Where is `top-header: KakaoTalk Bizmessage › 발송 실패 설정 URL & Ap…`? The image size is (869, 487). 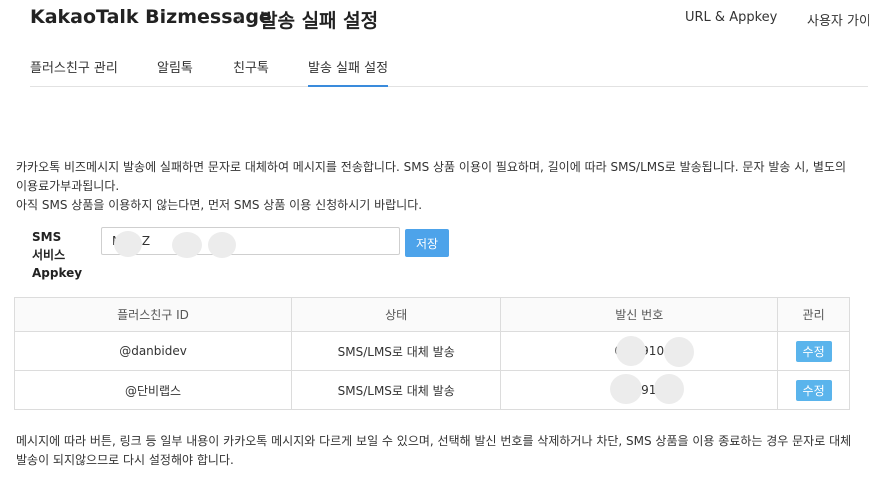
top-header: KakaoTalk Bizmessage › 발송 실패 설정 URL & Ap… is located at coordinates (434, 20).